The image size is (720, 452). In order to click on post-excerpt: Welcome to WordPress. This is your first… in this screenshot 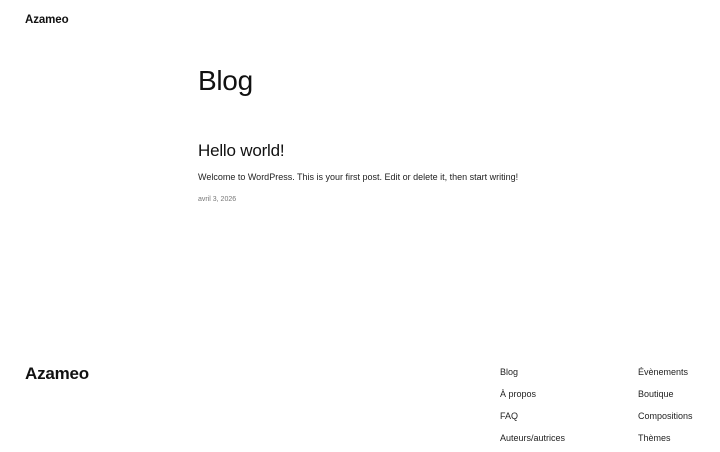, I will do `click(358, 177)`.